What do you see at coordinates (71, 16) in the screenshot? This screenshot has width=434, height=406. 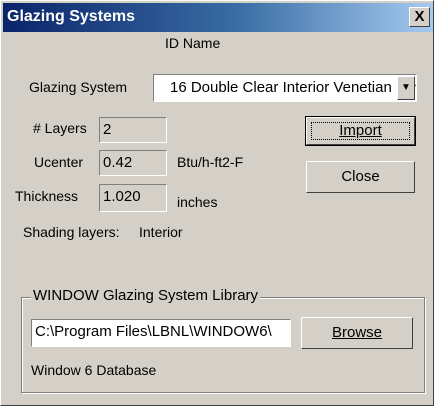 I see `window-title: Glazing Systems` at bounding box center [71, 16].